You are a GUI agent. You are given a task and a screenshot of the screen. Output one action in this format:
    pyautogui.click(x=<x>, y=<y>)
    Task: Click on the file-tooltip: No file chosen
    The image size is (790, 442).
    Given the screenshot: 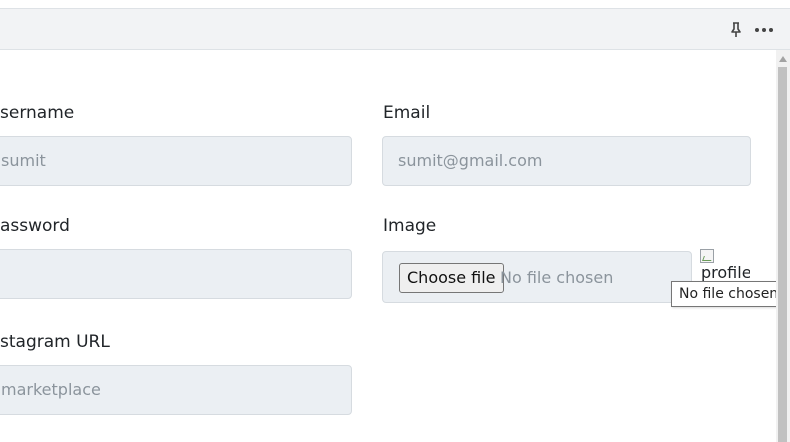 What is the action you would take?
    pyautogui.click(x=729, y=294)
    